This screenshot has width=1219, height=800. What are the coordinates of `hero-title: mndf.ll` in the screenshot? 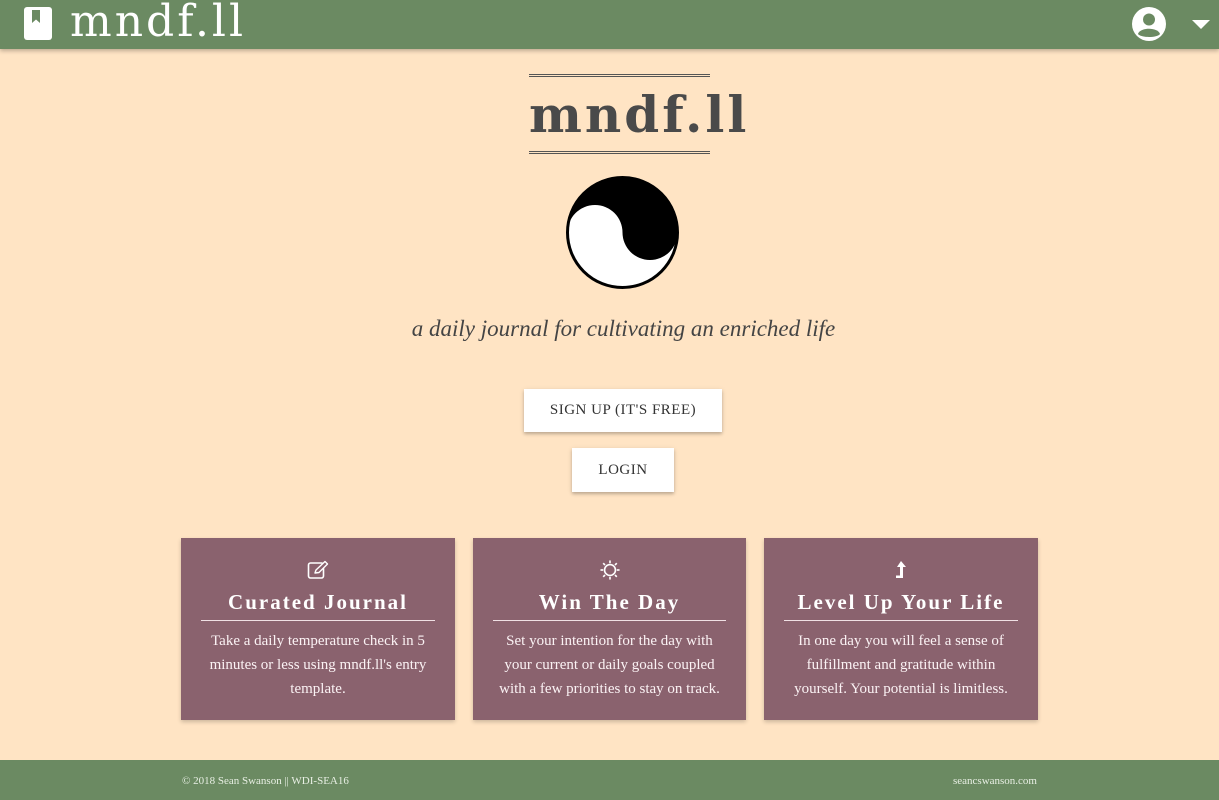 It's located at (639, 114).